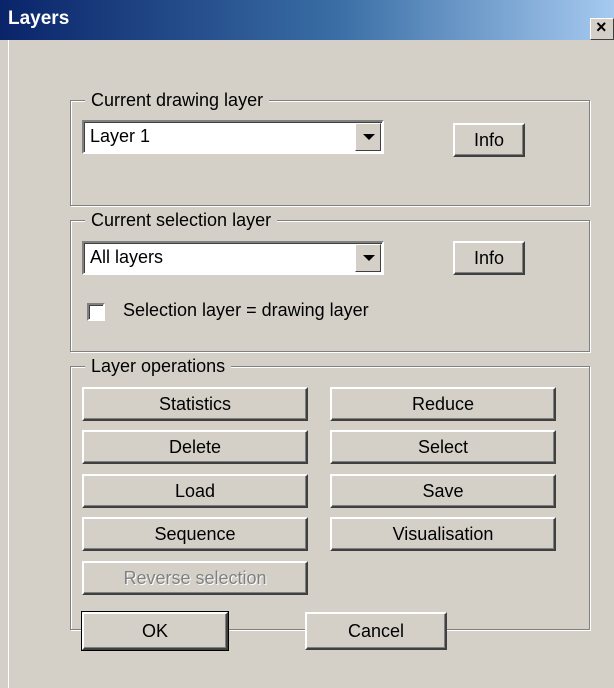 This screenshot has width=614, height=688. Describe the element at coordinates (489, 140) in the screenshot. I see `drawing-layer-info-button: Info` at that location.